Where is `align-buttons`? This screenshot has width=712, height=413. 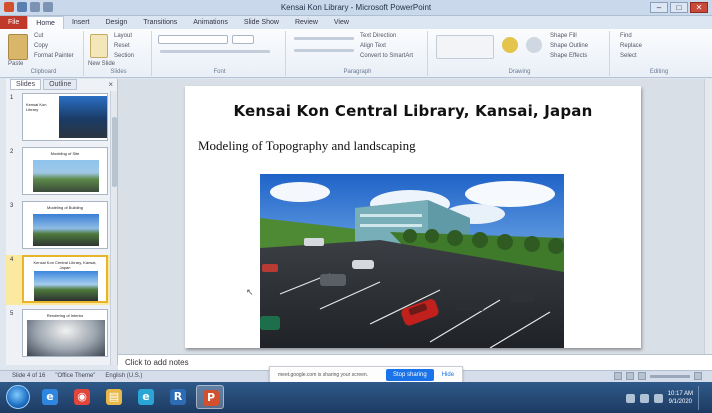 align-buttons is located at coordinates (324, 50).